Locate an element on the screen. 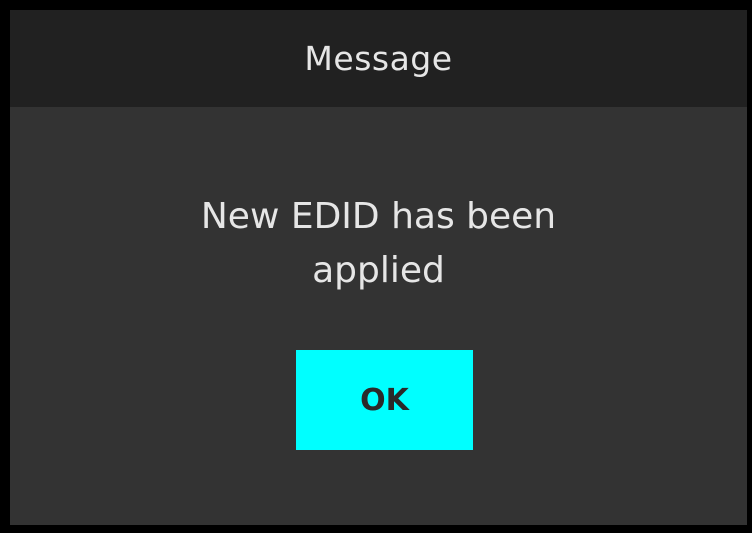 This screenshot has height=533, width=752. dialog-message: New EDID has been applied is located at coordinates (378, 243).